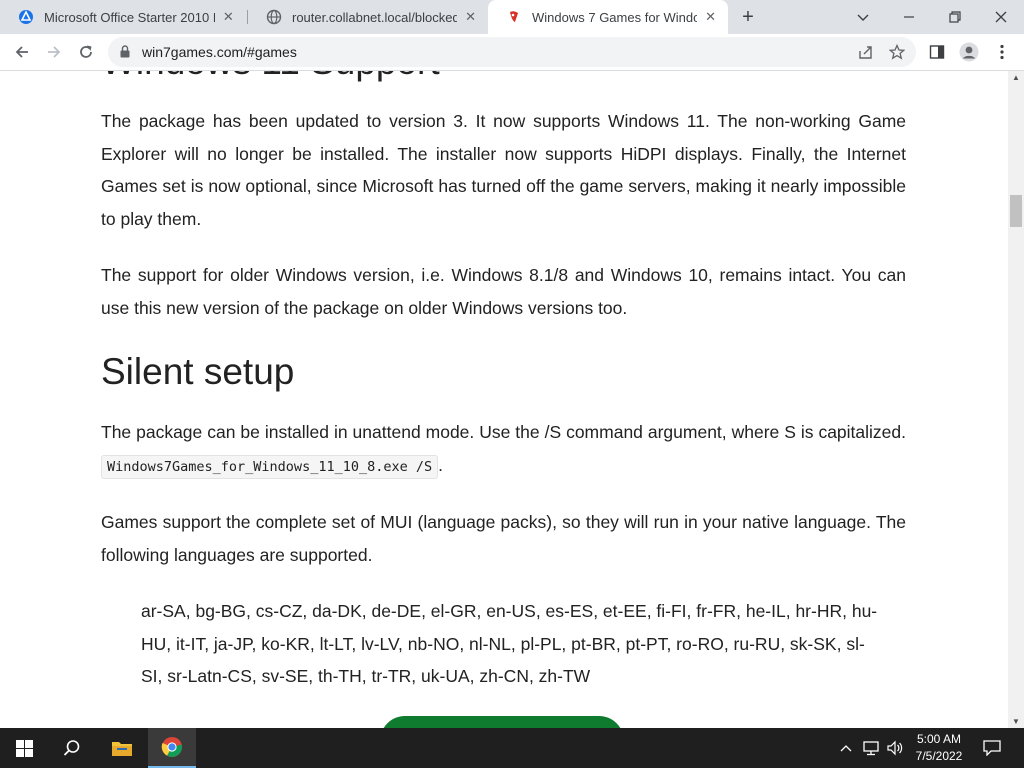  I want to click on office-favicon-icon, so click(26, 17).